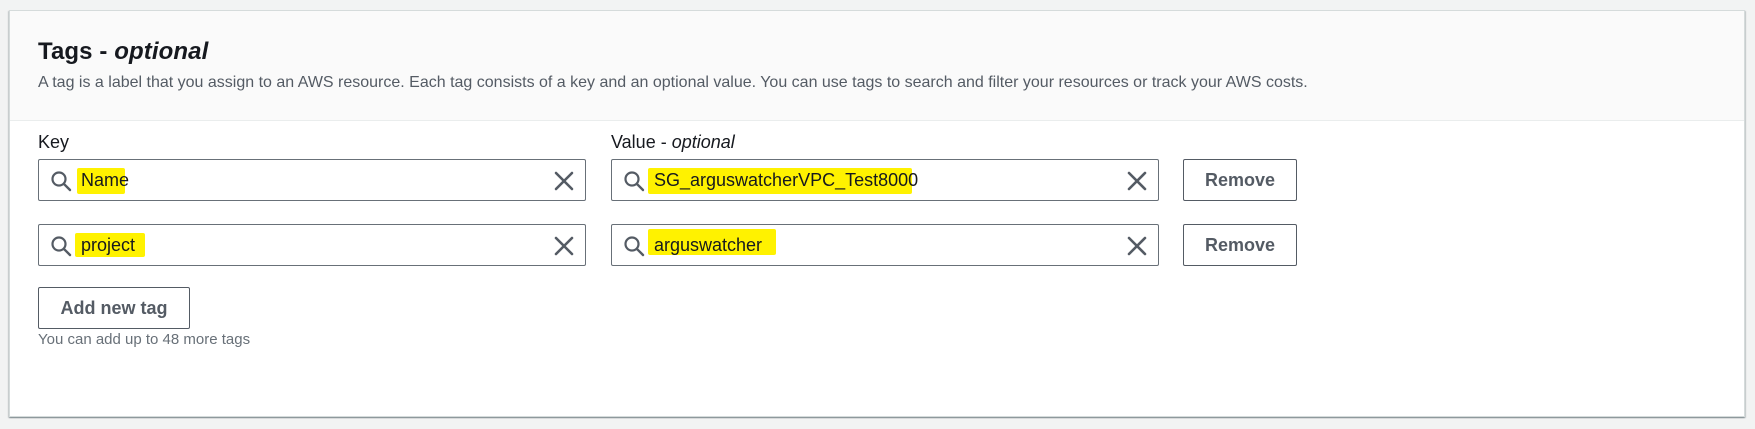 This screenshot has width=1755, height=429. Describe the element at coordinates (312, 180) in the screenshot. I see `tag-key-input: Name` at that location.